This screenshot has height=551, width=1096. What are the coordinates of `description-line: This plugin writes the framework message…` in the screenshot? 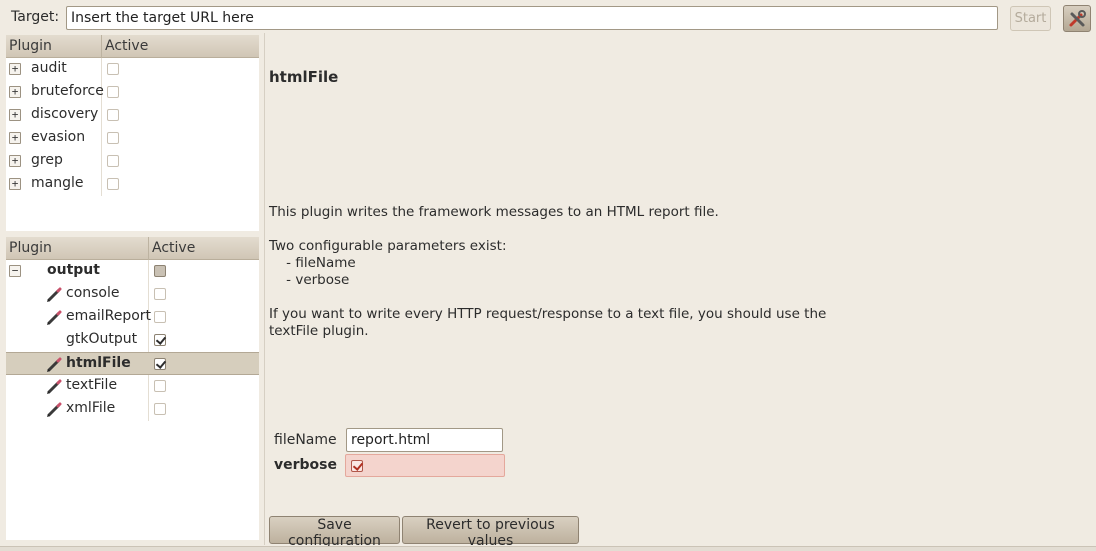 It's located at (494, 212).